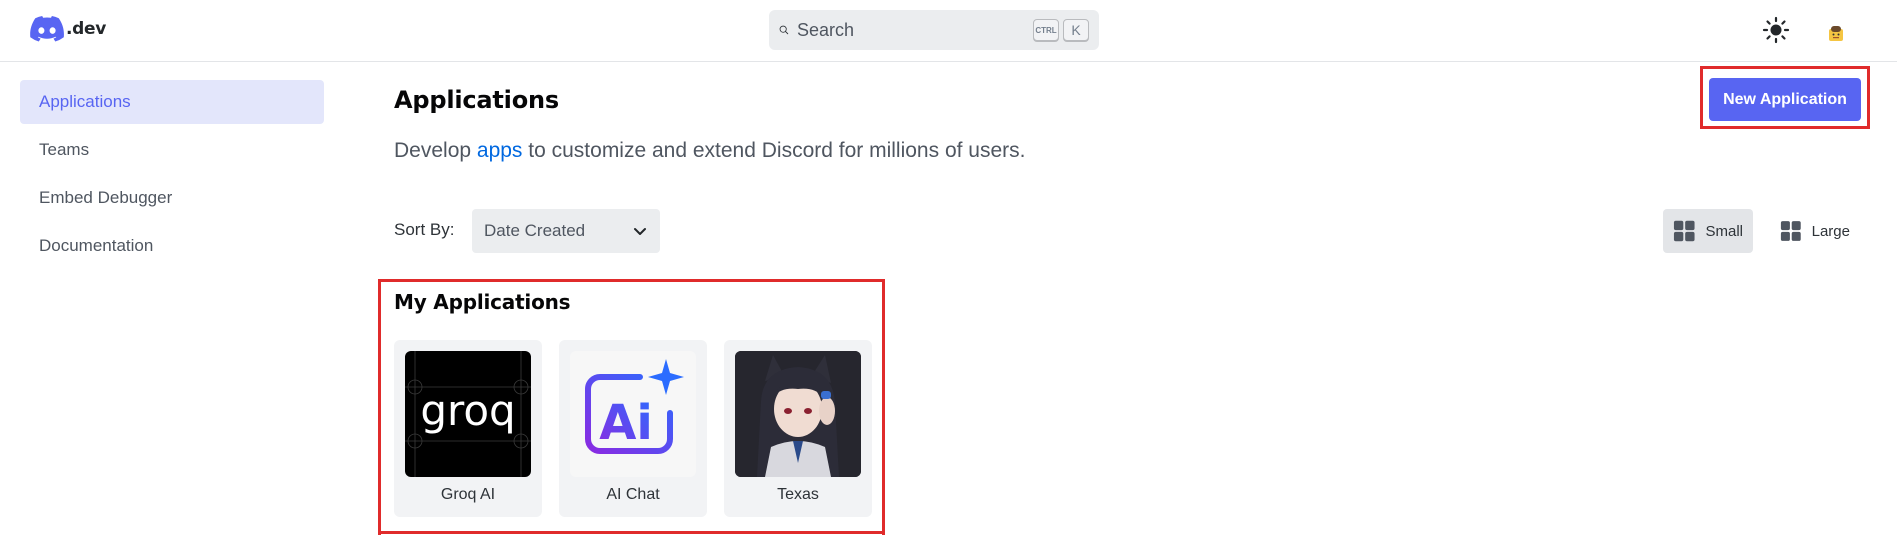  I want to click on chevron-down-icon, so click(640, 231).